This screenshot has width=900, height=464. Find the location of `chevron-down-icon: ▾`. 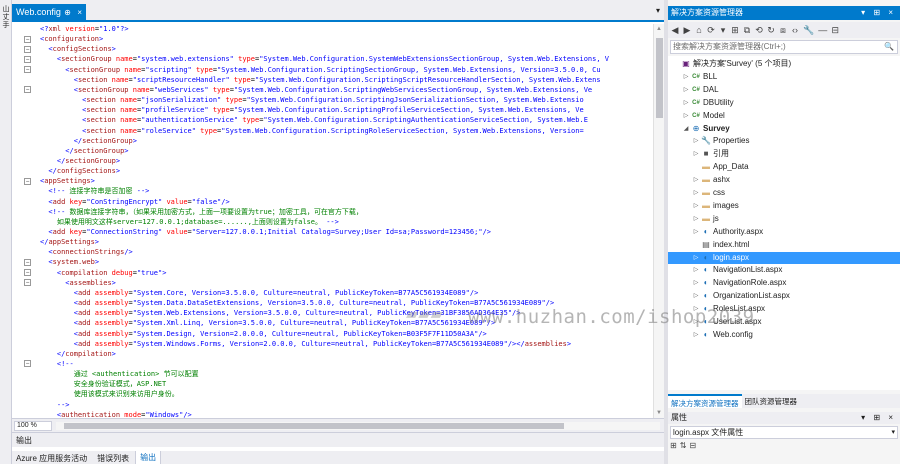

chevron-down-icon: ▾ is located at coordinates (893, 432).